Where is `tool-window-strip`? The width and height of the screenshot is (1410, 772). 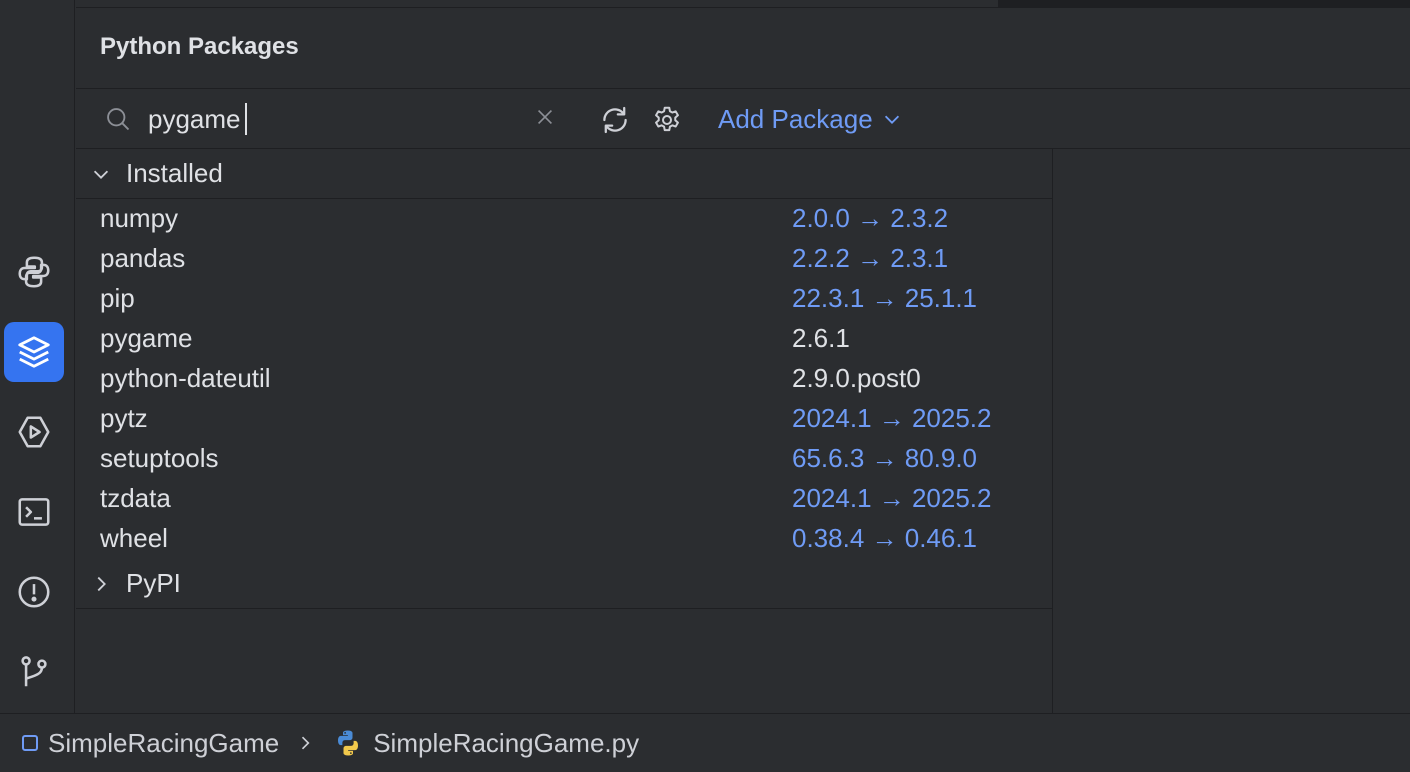
tool-window-strip is located at coordinates (37, 356).